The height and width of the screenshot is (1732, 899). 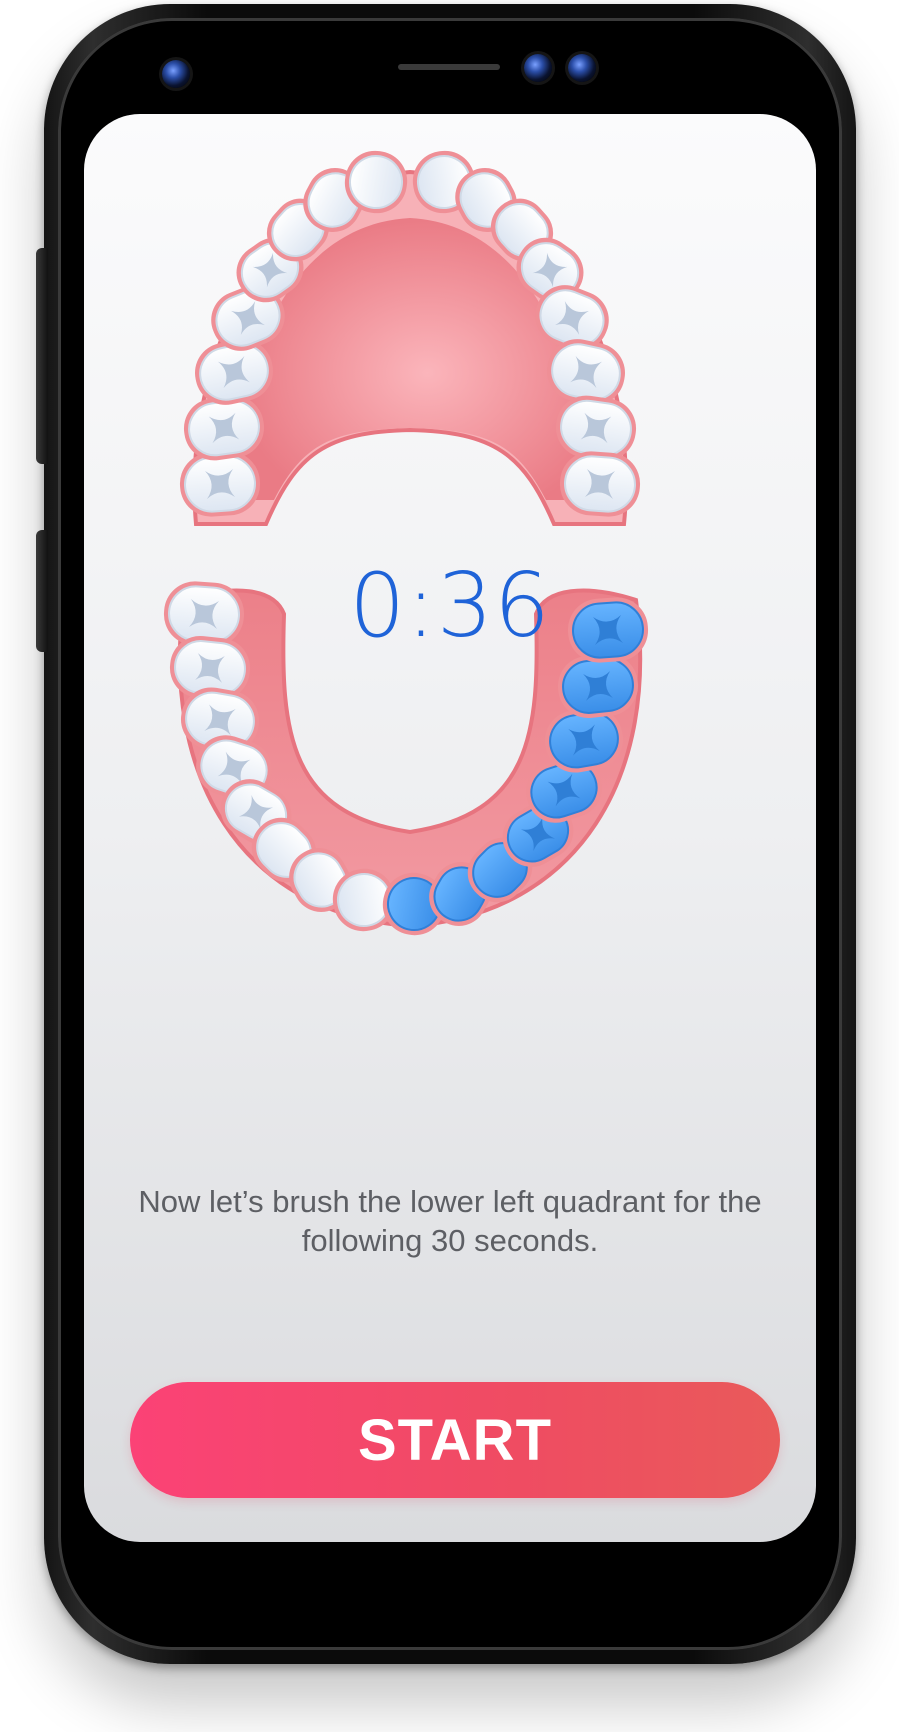 I want to click on start-button: START, so click(x=455, y=1440).